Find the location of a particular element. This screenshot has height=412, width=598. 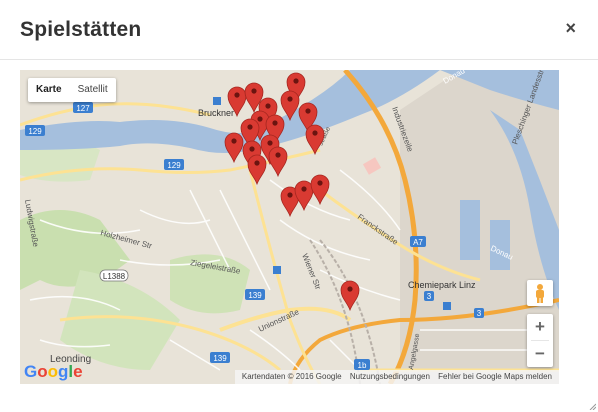

attribution-data: Kartendaten © 2016 Google is located at coordinates (291, 376).